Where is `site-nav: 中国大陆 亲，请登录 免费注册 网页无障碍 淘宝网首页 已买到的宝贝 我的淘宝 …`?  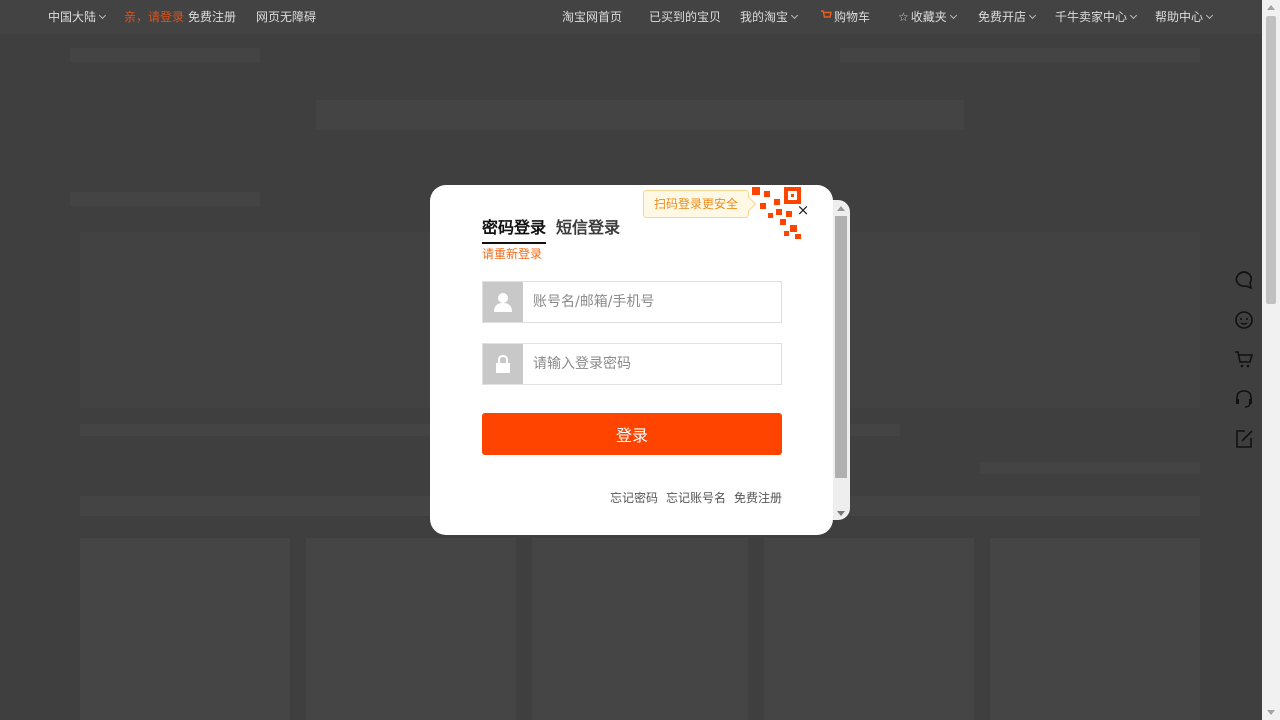 site-nav: 中国大陆 亲，请登录 免费注册 网页无障碍 淘宝网首页 已买到的宝贝 我的淘宝 … is located at coordinates (631, 17).